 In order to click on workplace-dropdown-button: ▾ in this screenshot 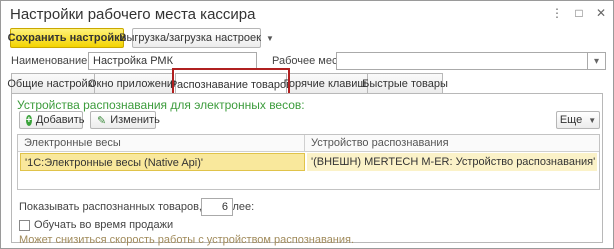, I will do `click(597, 61)`.